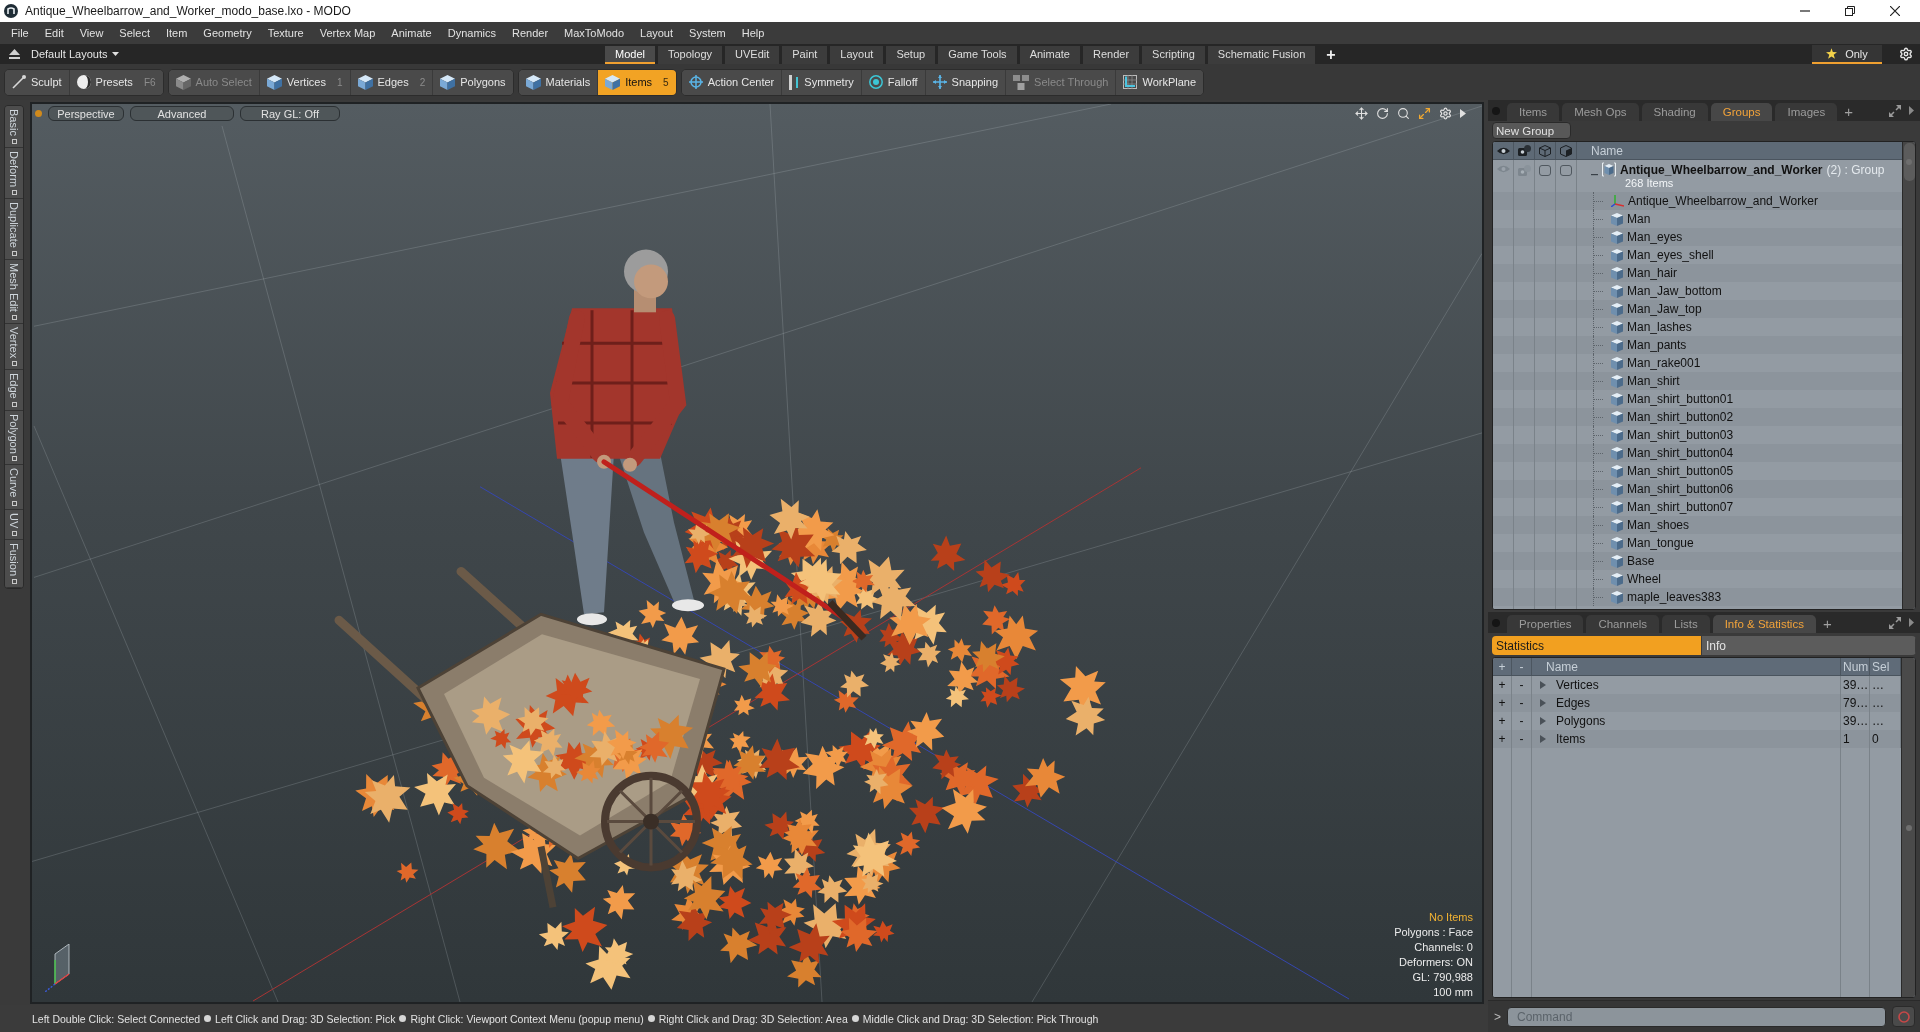  What do you see at coordinates (20, 33) in the screenshot?
I see `menu-item: File` at bounding box center [20, 33].